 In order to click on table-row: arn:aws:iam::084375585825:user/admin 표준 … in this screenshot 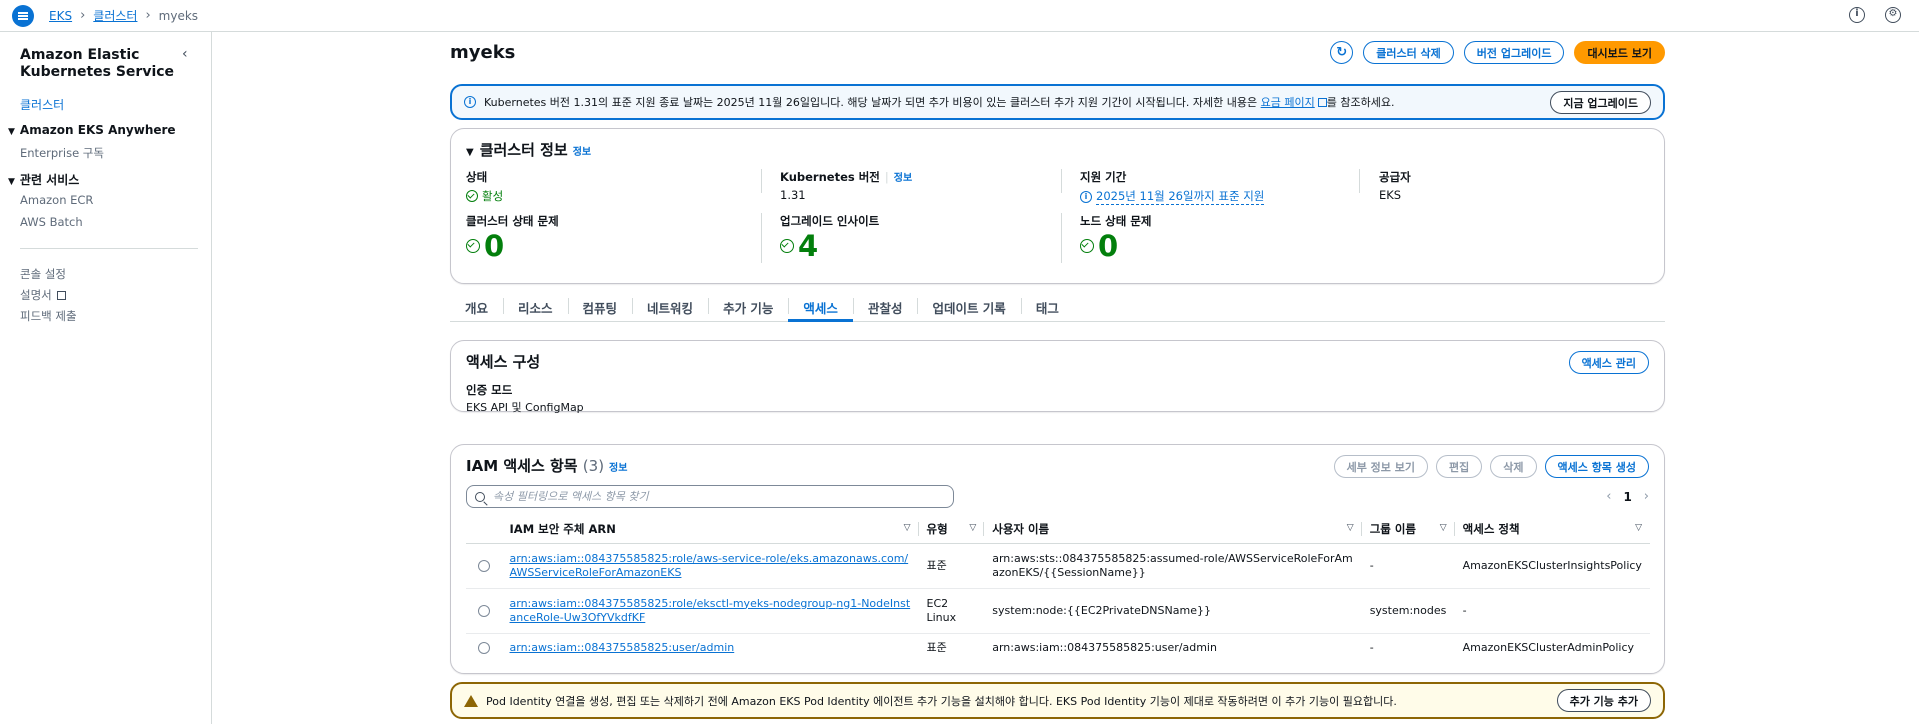, I will do `click(1058, 648)`.